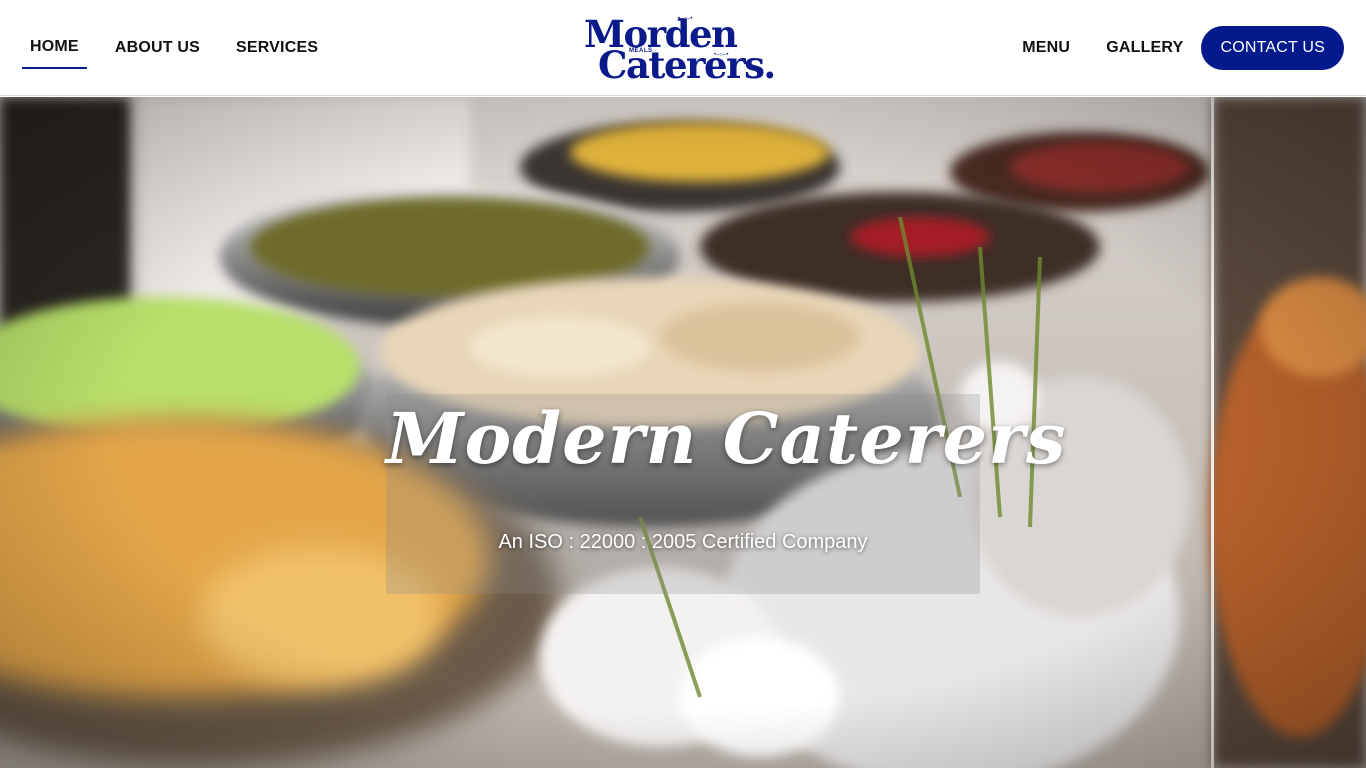 This screenshot has width=1366, height=768. I want to click on site-logo: •–○–• Morden MEALS Caterers. •–○–•, so click(679, 49).